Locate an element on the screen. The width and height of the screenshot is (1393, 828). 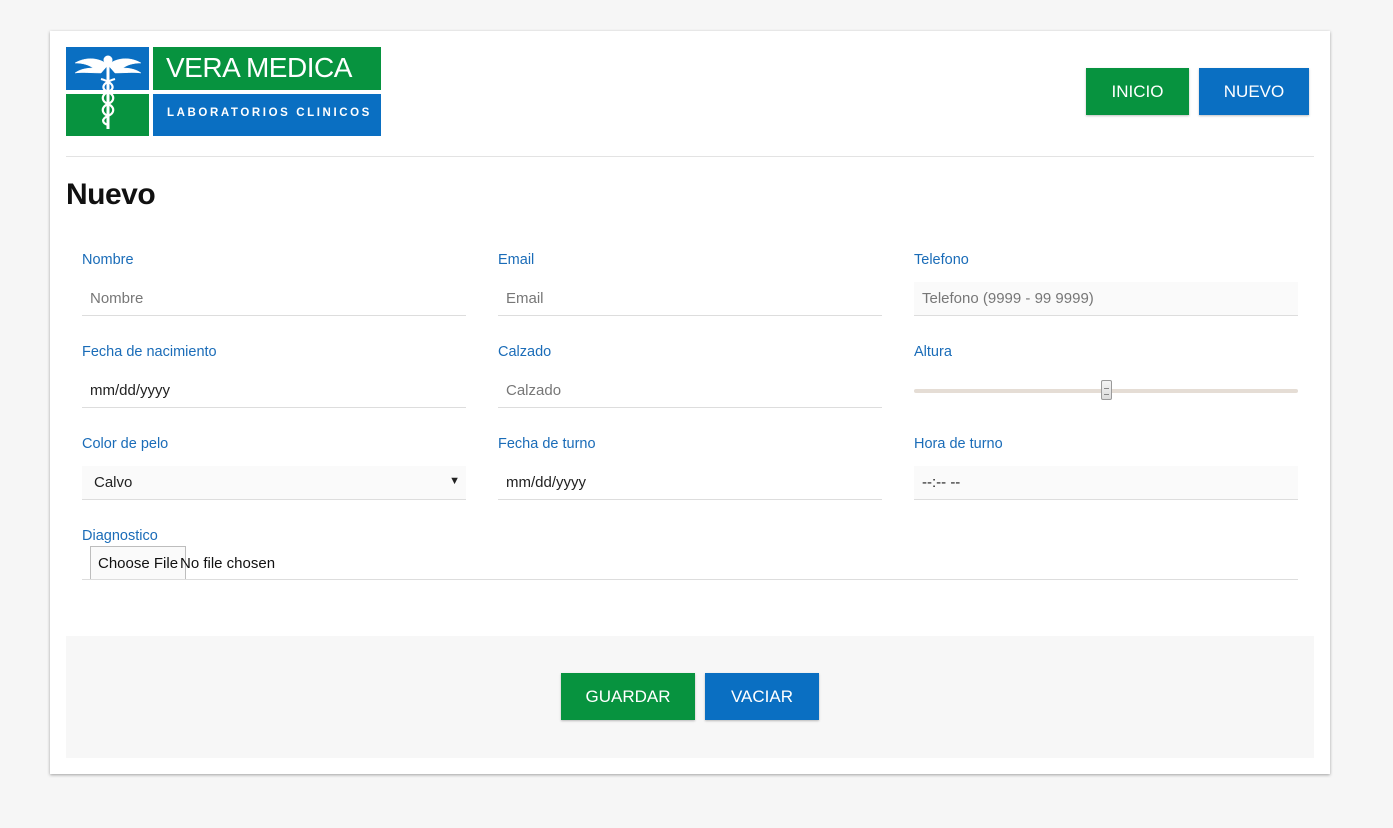
color-pelo-select: Calvo ▼ is located at coordinates (274, 483).